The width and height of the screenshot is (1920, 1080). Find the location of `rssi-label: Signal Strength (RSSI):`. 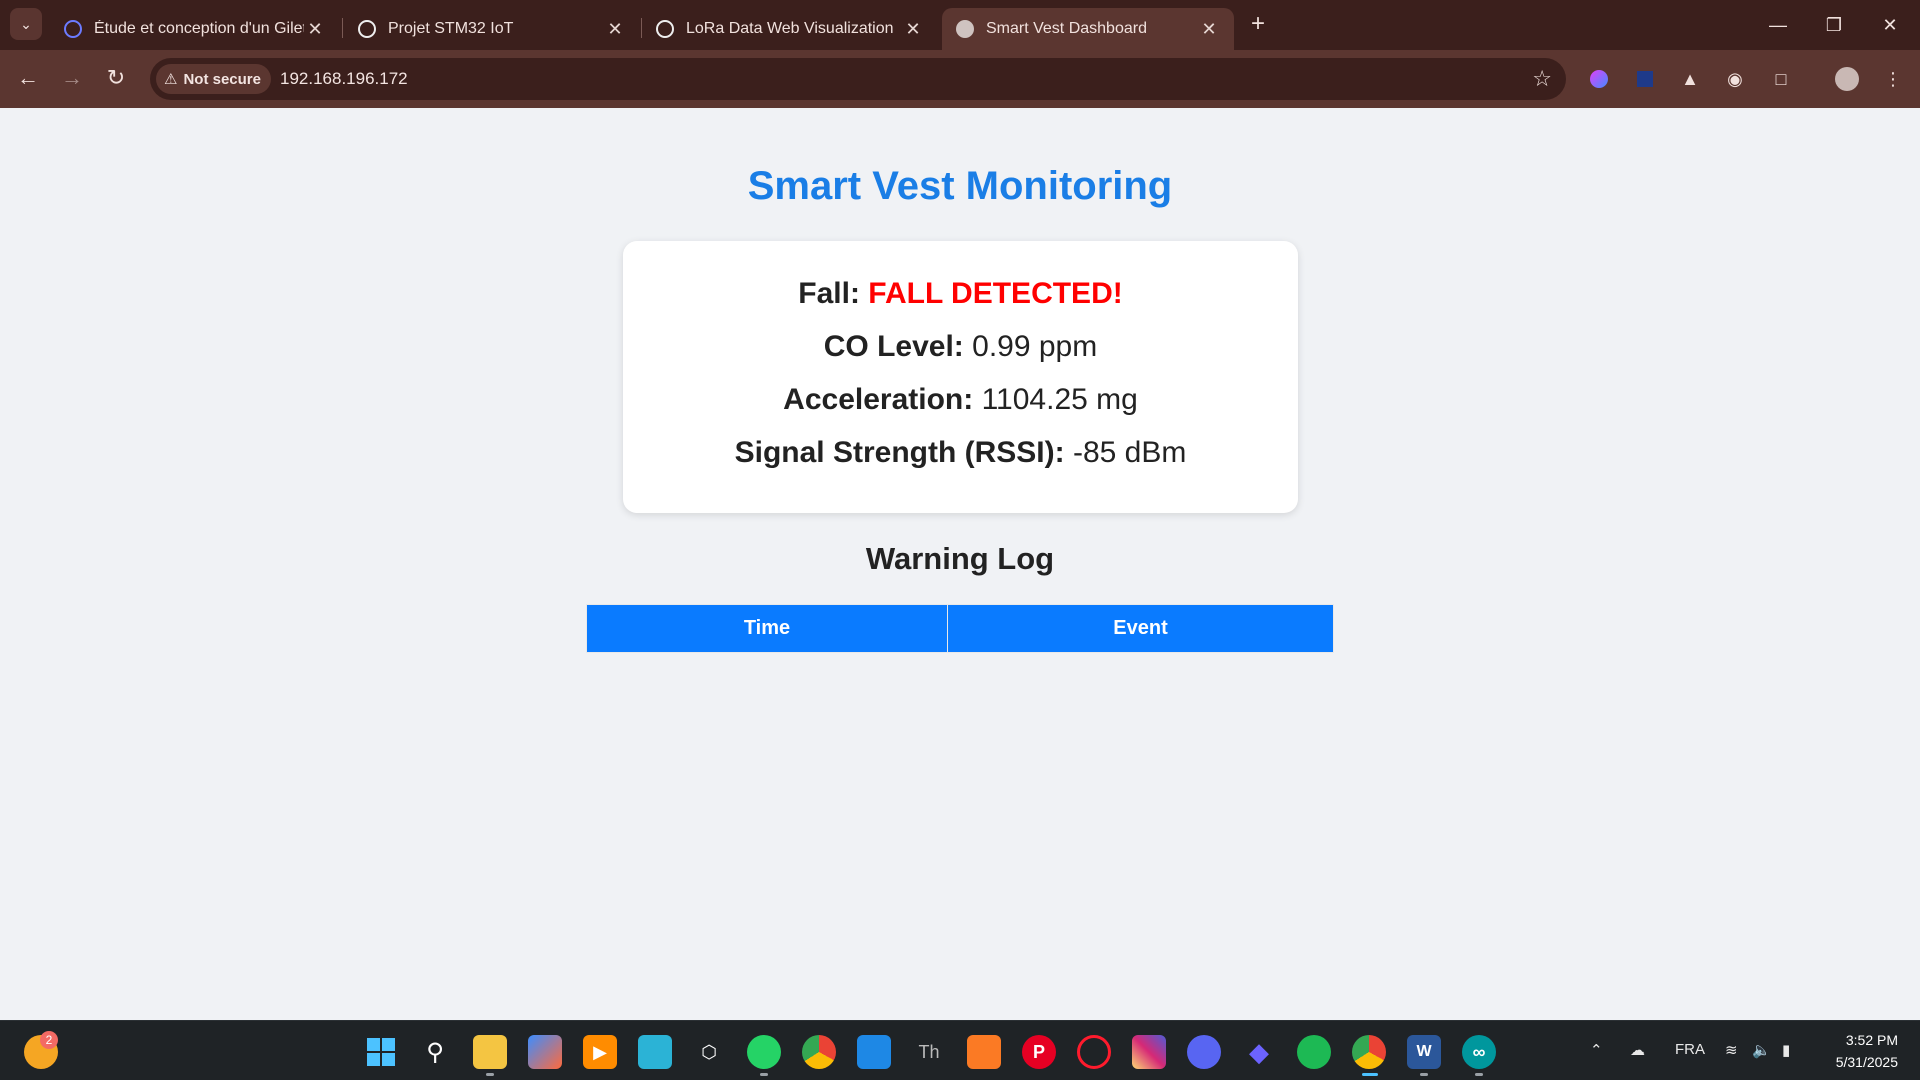

rssi-label: Signal Strength (RSSI): is located at coordinates (899, 452).